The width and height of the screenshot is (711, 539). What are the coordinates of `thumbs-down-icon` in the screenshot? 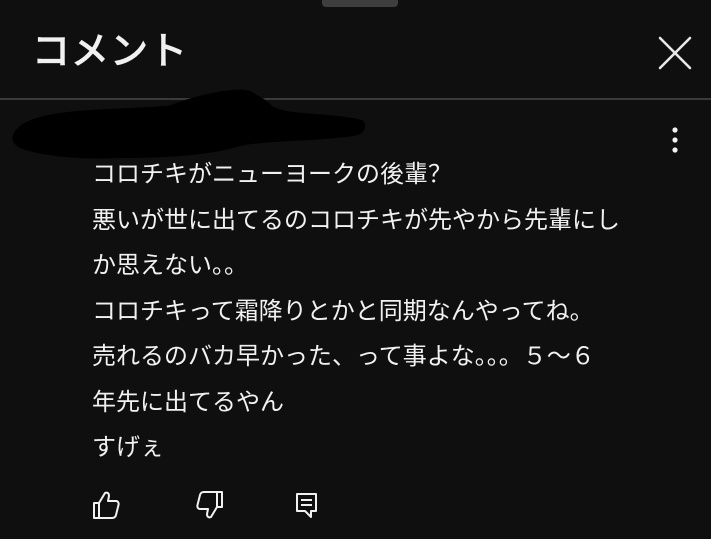 It's located at (209, 505).